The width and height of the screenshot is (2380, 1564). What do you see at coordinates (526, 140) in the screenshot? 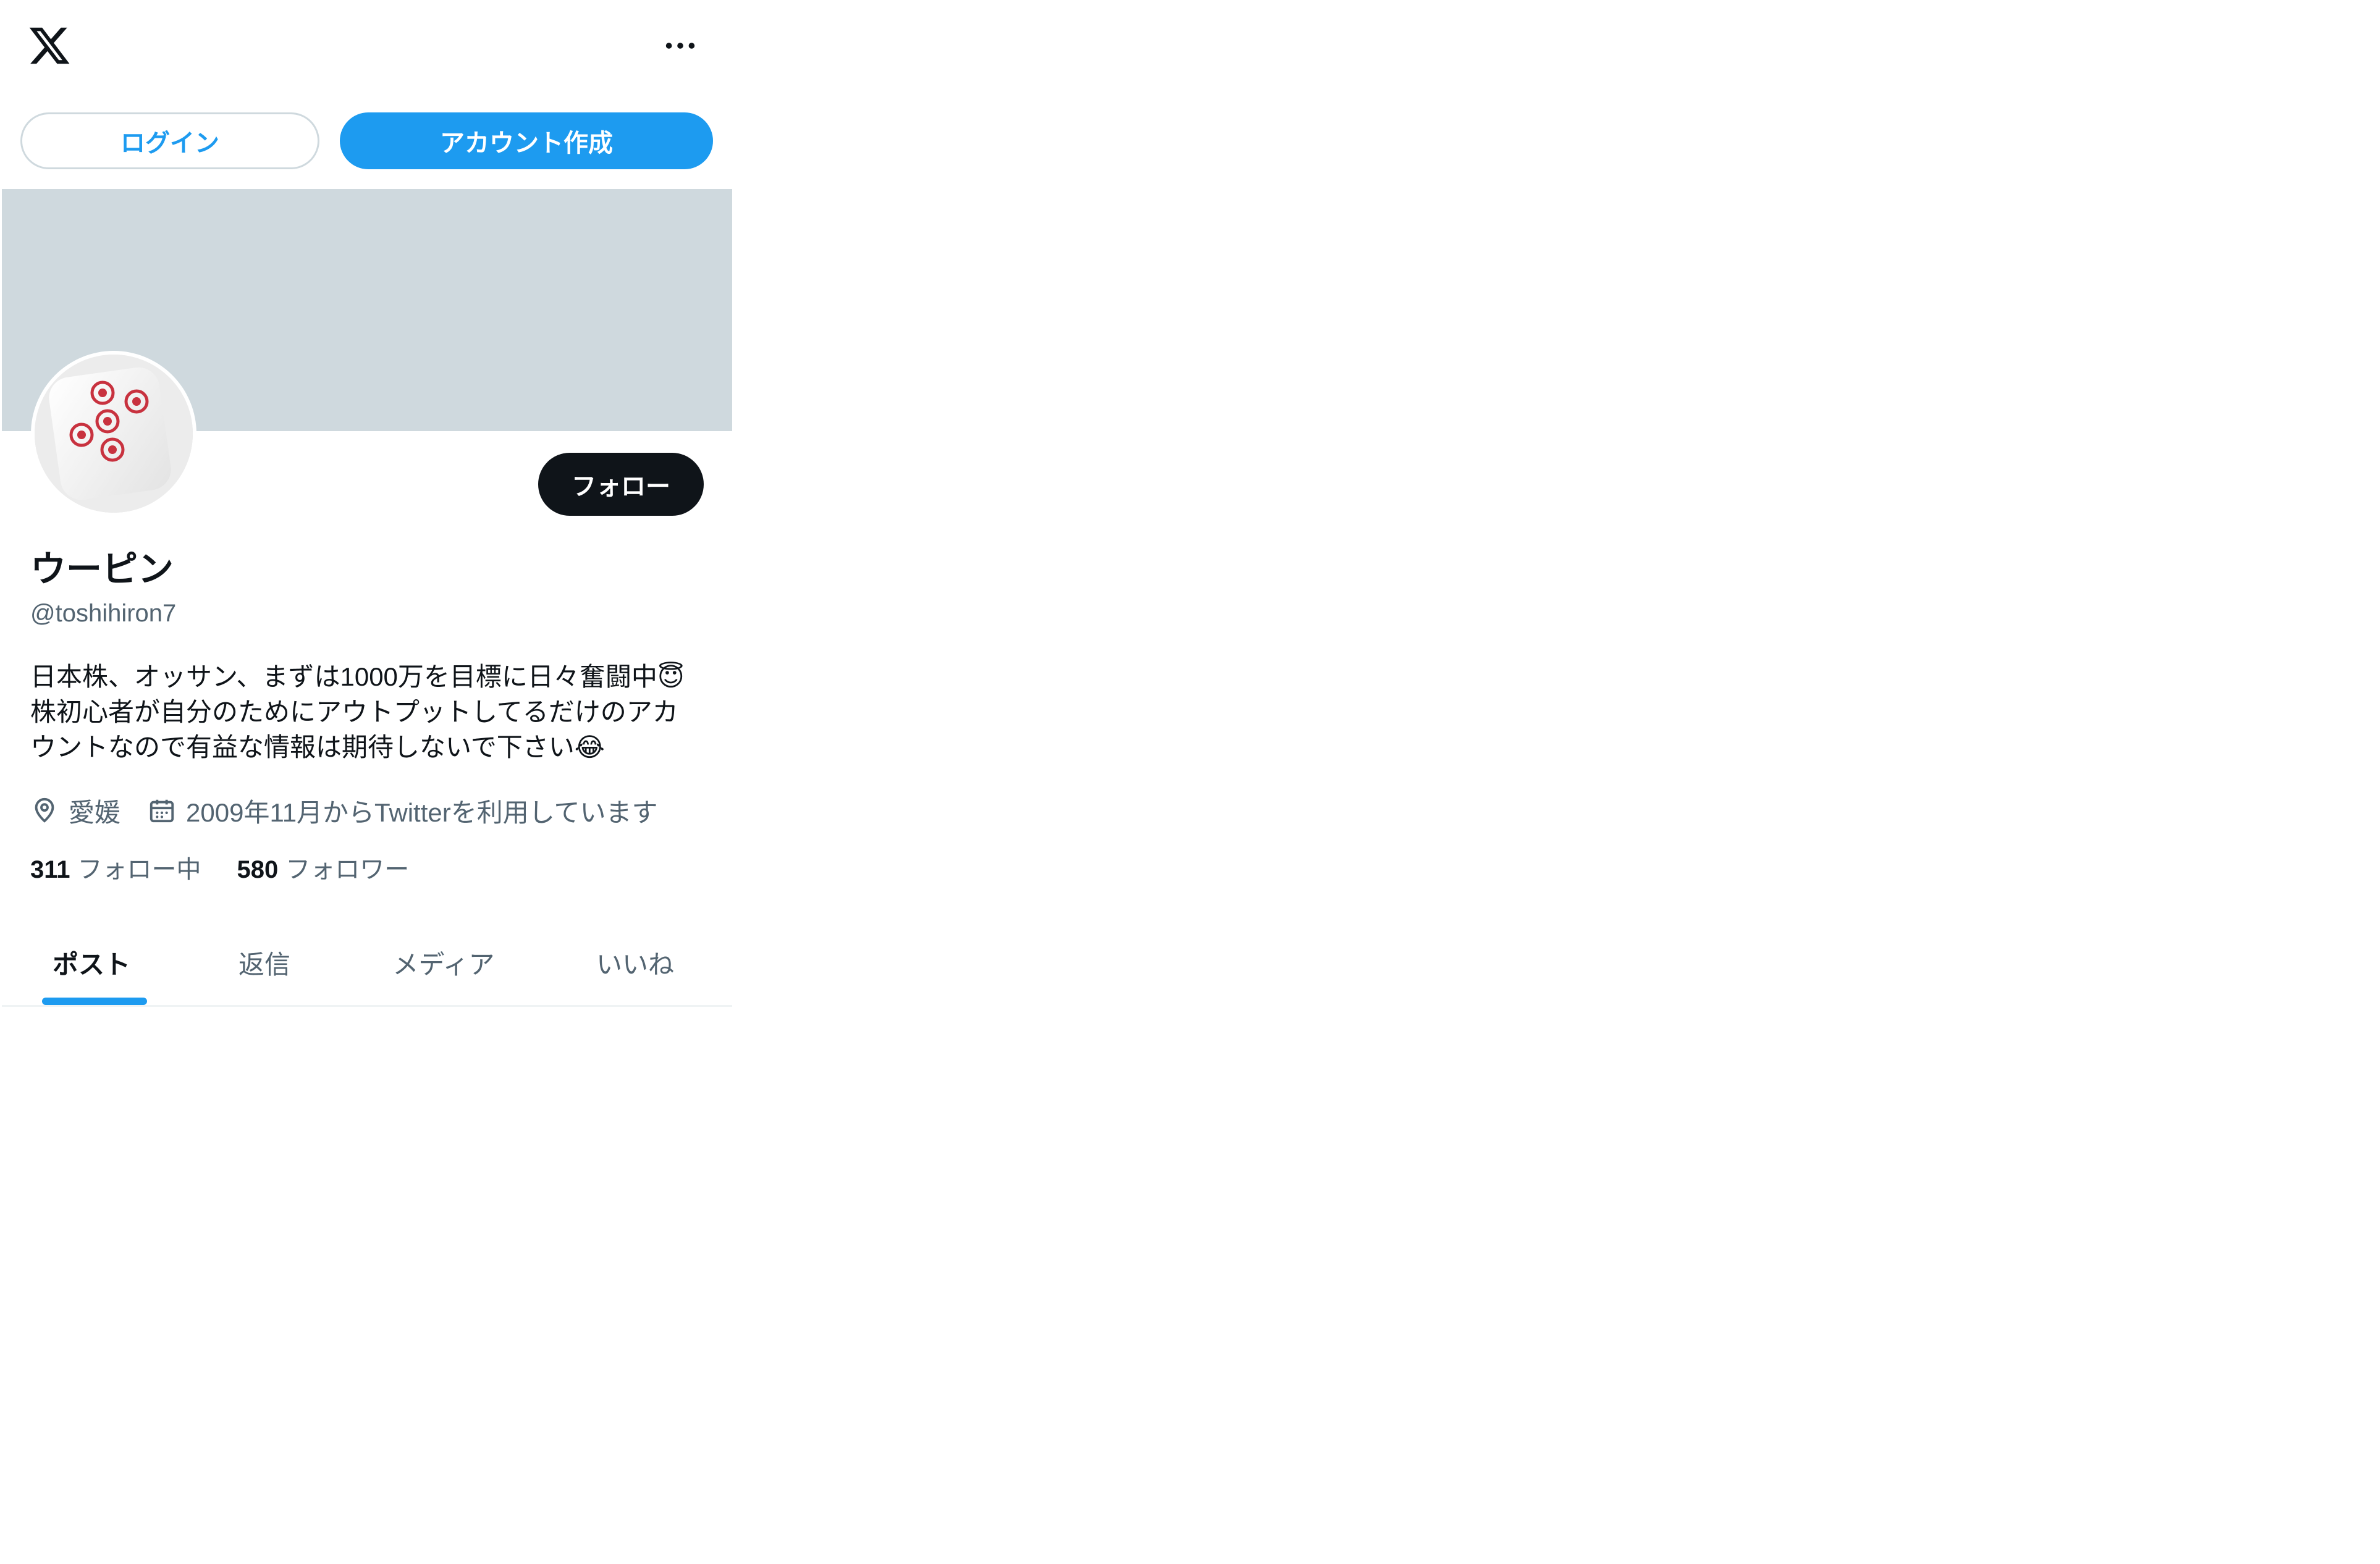
I see `create-account-button: アカウント作成` at bounding box center [526, 140].